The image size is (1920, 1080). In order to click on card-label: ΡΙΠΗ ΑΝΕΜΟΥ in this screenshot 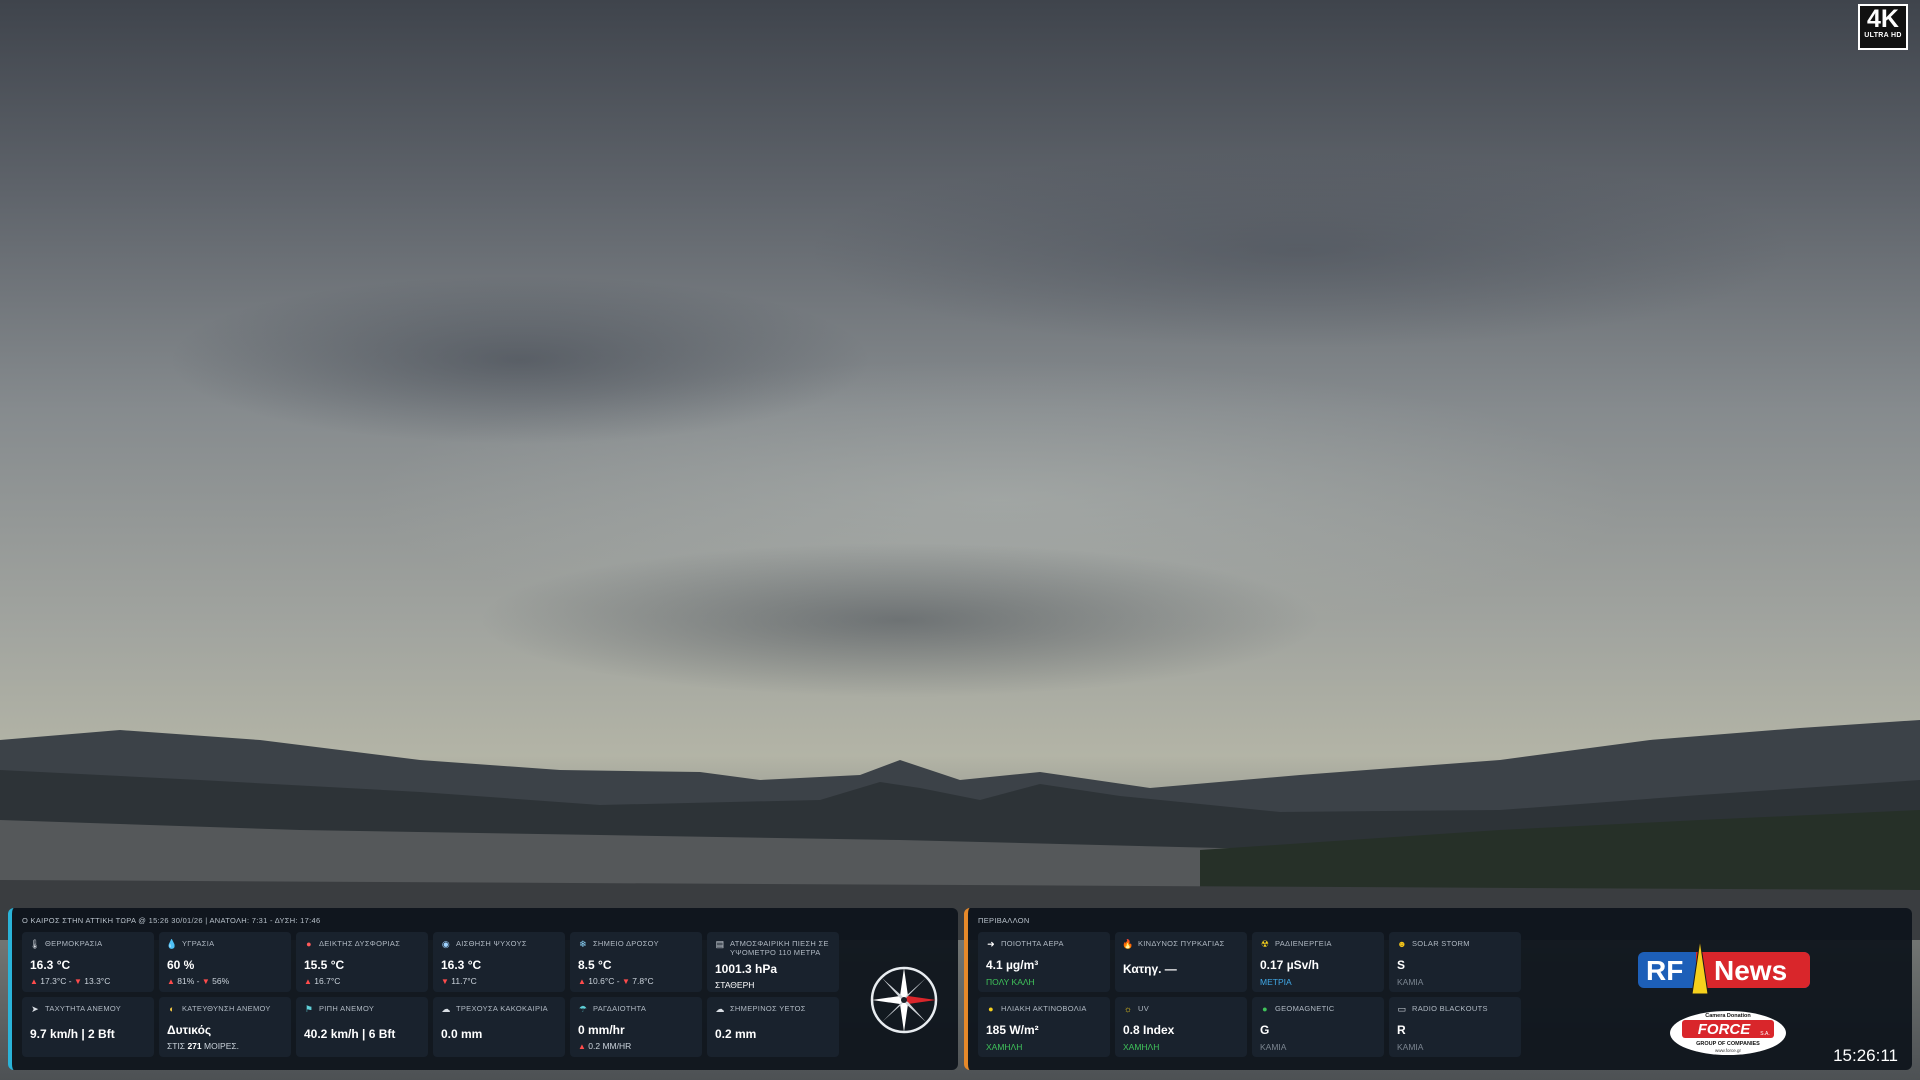, I will do `click(347, 1008)`.